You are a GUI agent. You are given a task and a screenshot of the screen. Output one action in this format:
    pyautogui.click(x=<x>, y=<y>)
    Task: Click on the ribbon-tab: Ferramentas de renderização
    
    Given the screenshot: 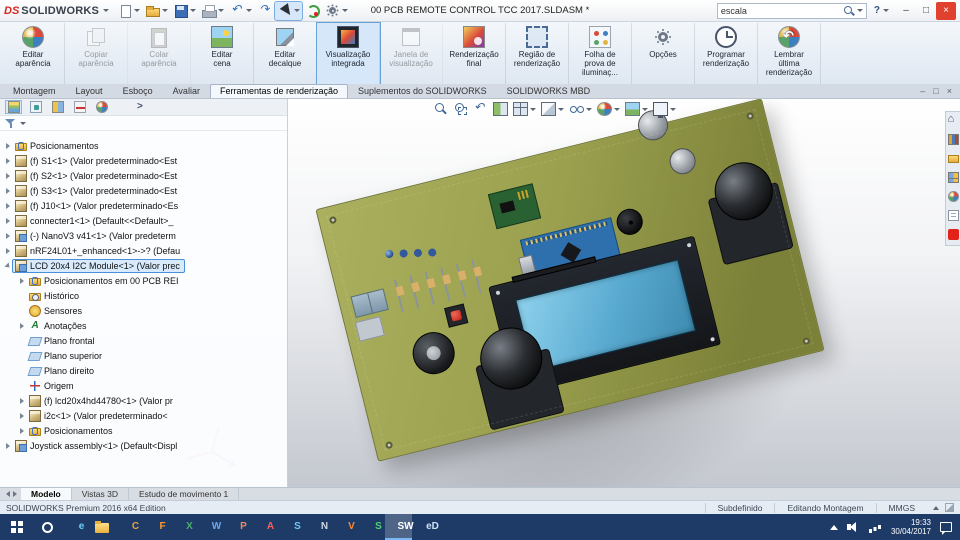 What is the action you would take?
    pyautogui.click(x=279, y=91)
    